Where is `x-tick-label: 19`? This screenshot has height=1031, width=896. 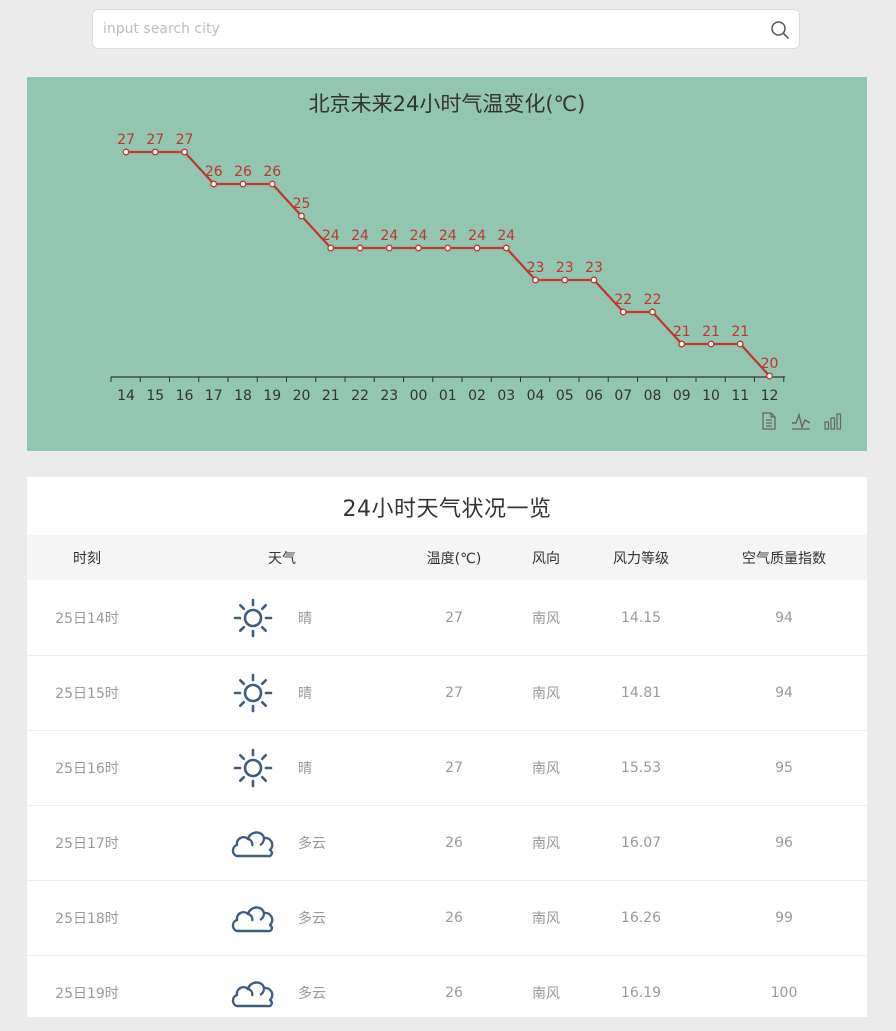 x-tick-label: 19 is located at coordinates (272, 396).